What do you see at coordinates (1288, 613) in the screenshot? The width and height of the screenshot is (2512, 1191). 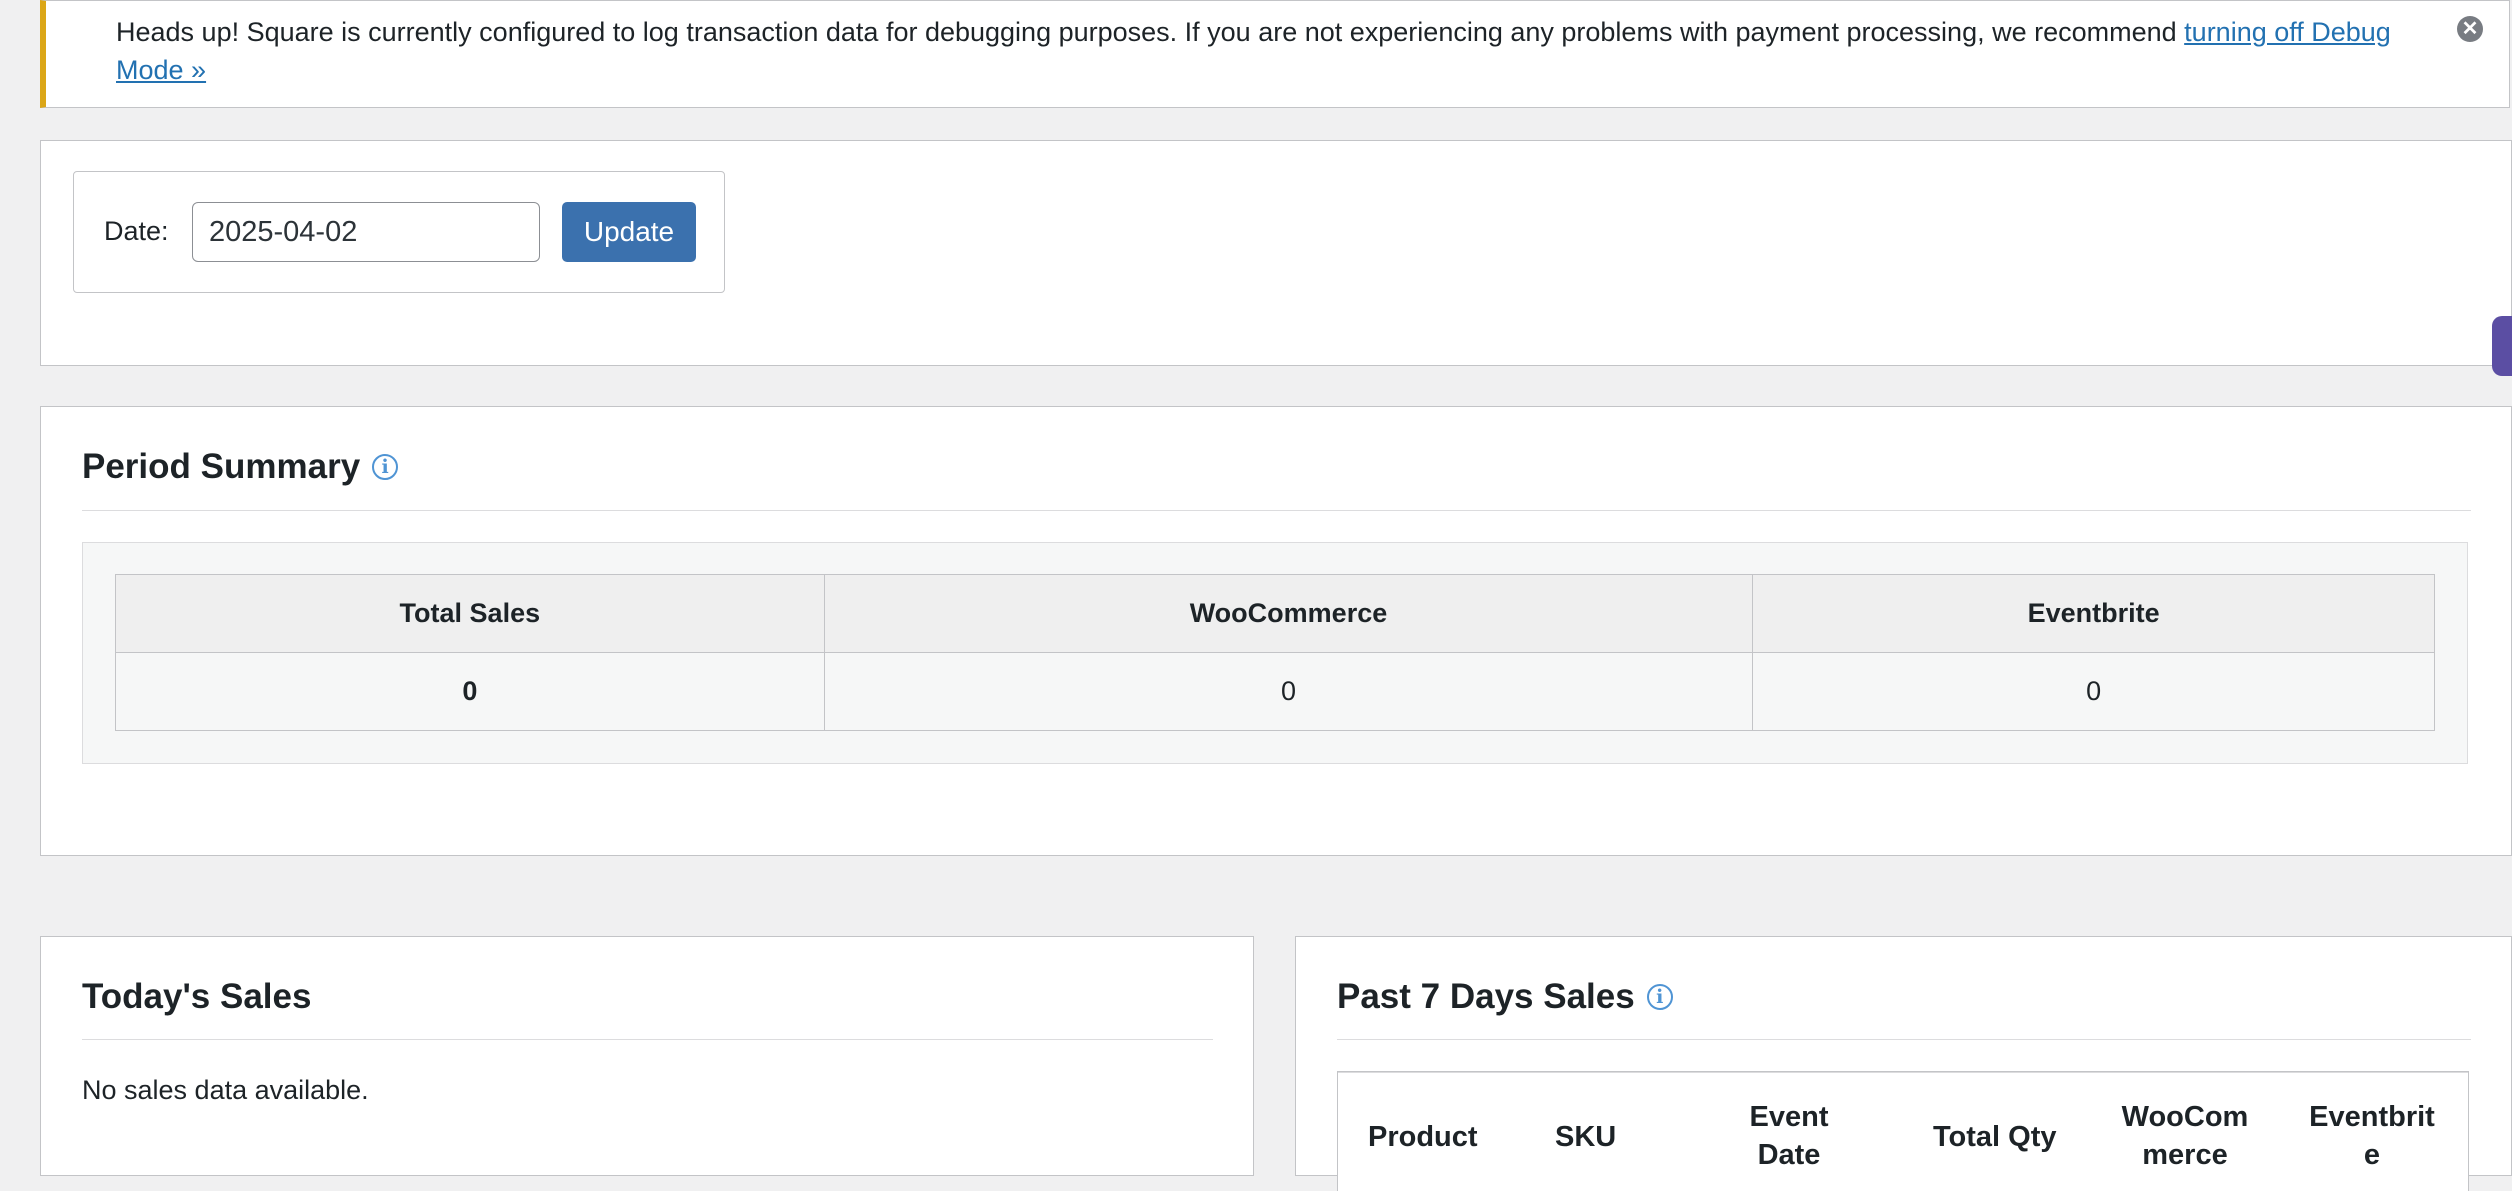 I see `header-woocommerce: WooCommerce` at bounding box center [1288, 613].